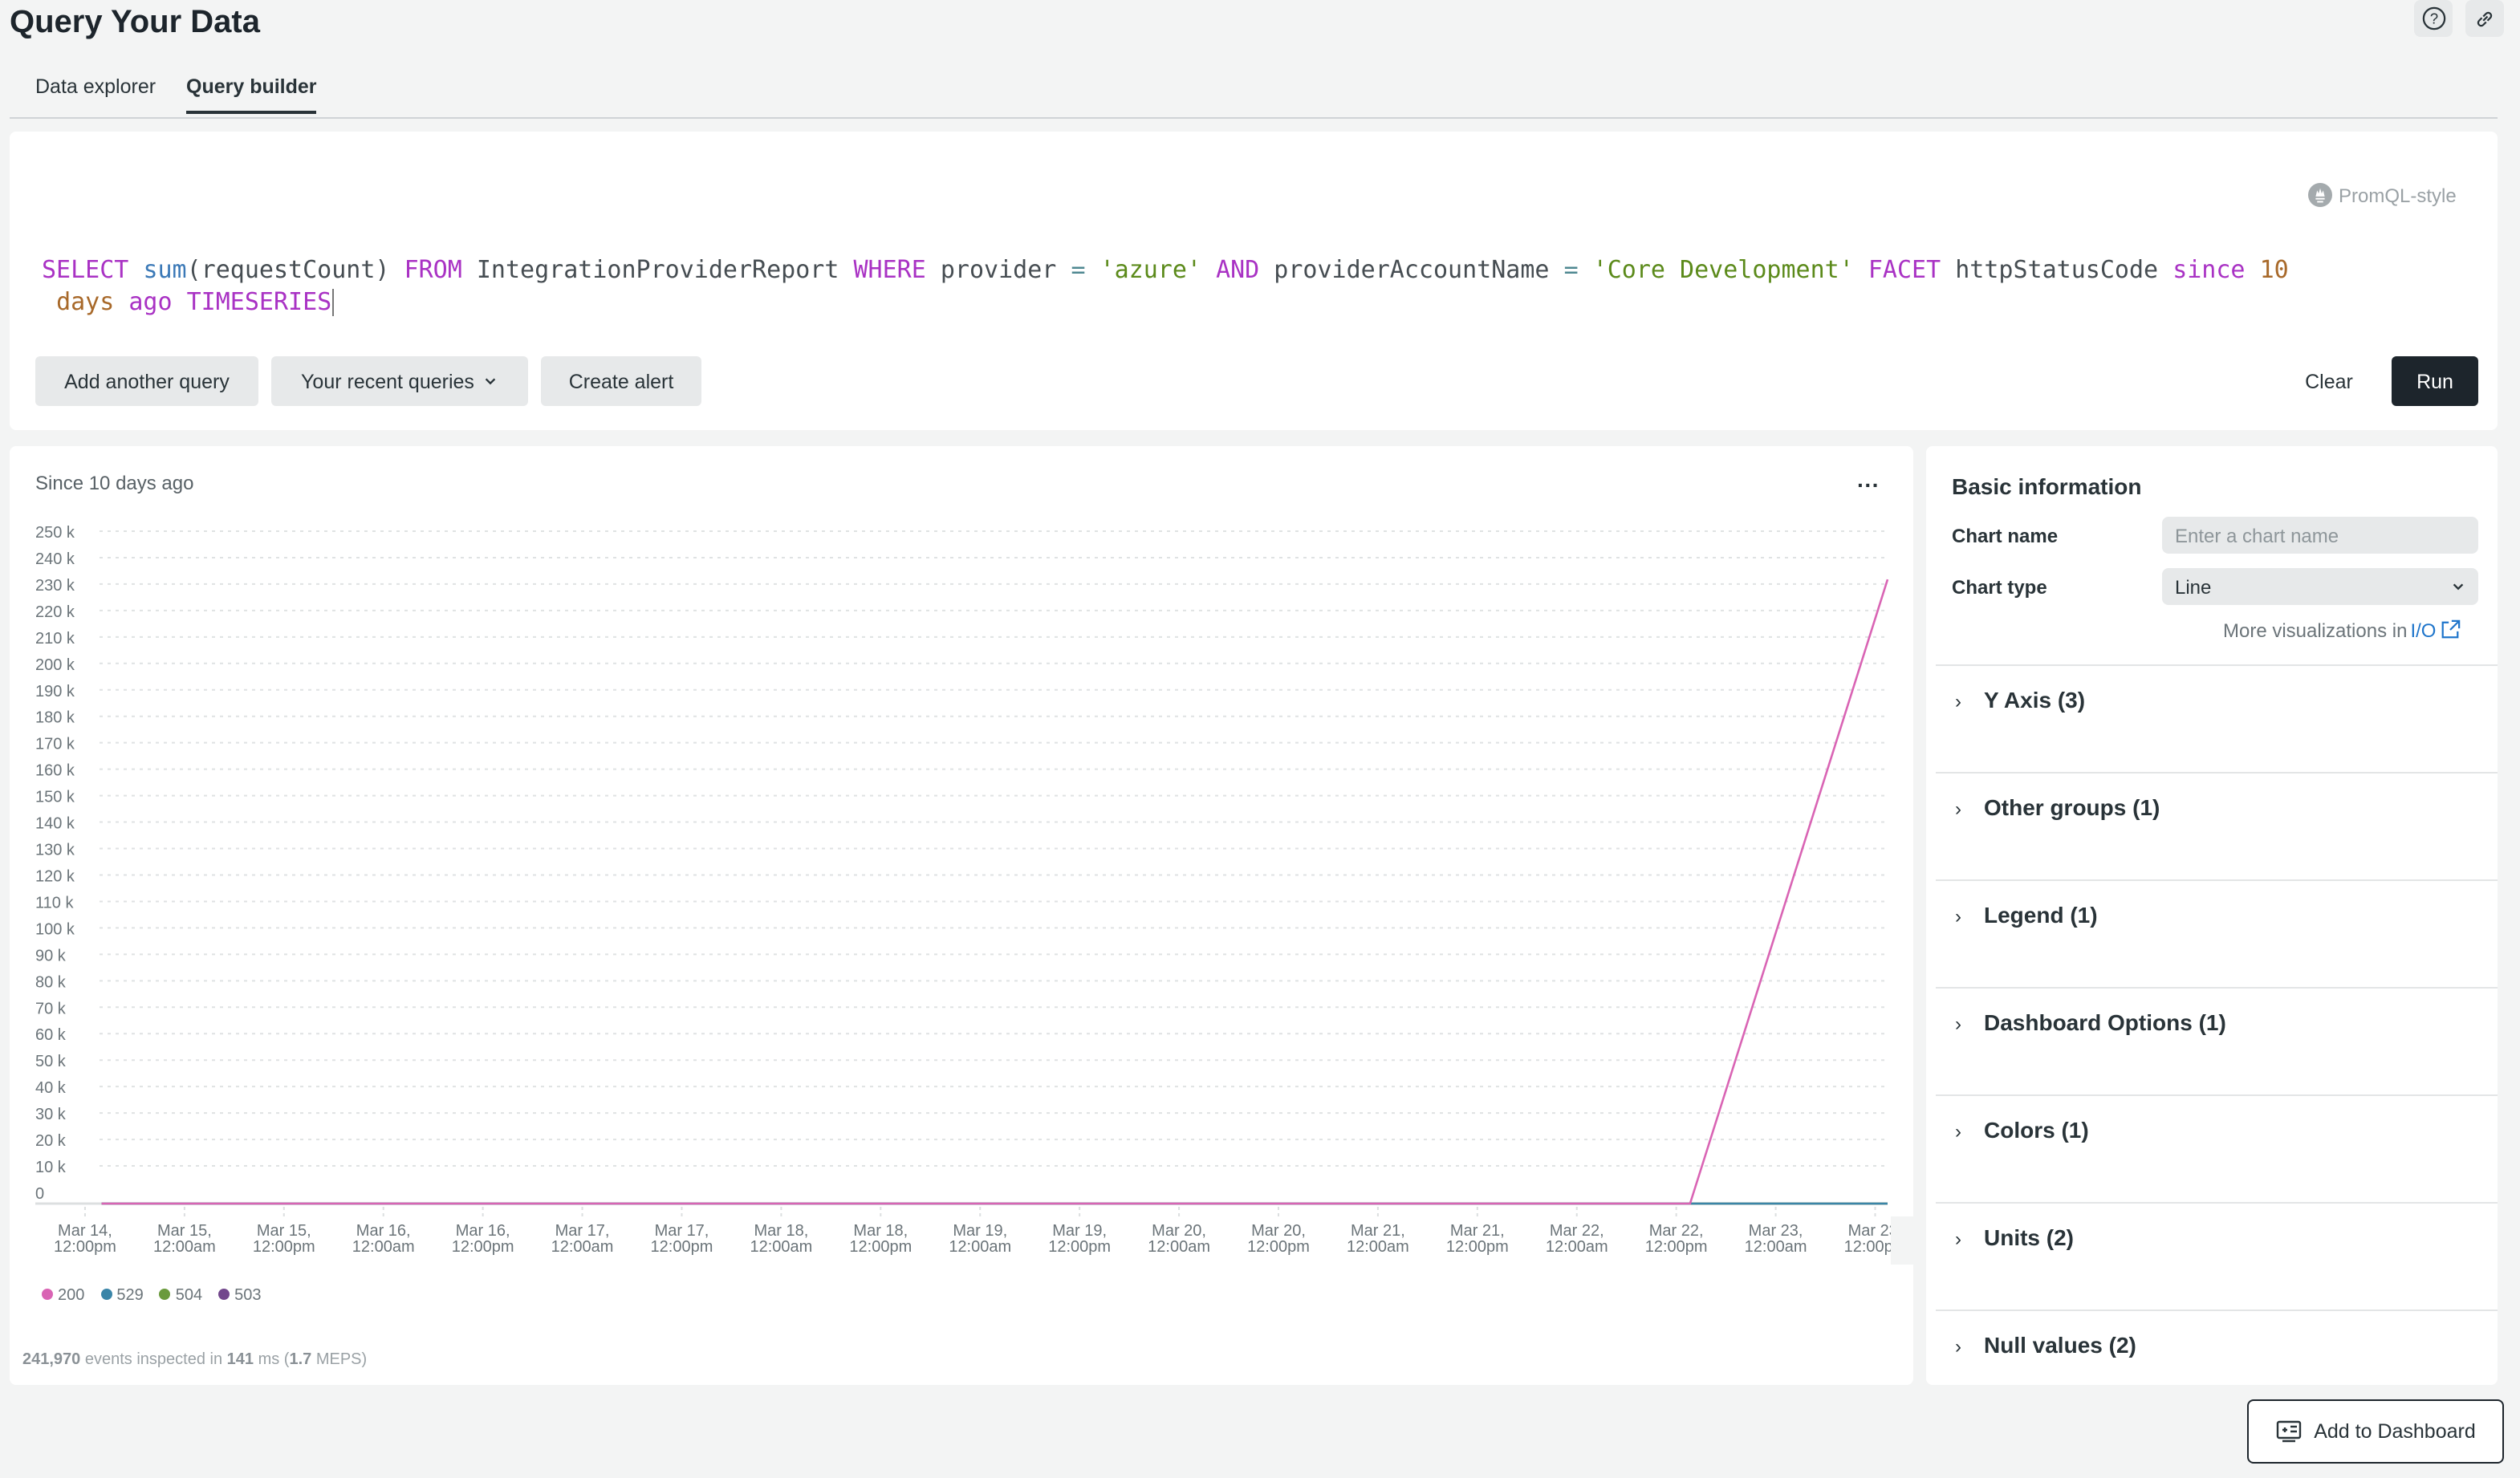 The image size is (2520, 1478). Describe the element at coordinates (2217, 826) in the screenshot. I see `settings-section-other-groups: › Other groups (1)` at that location.